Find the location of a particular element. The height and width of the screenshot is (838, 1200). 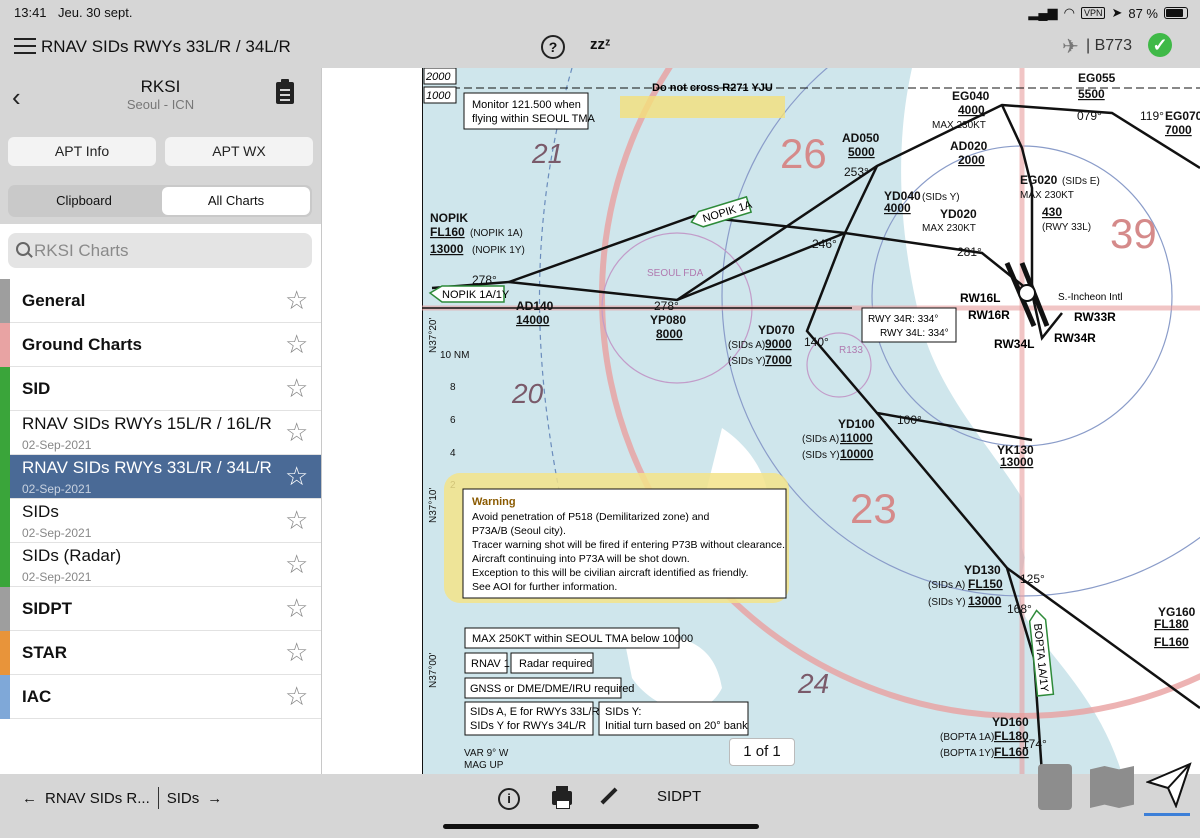

var-label: VAR 9° W is located at coordinates (486, 753).